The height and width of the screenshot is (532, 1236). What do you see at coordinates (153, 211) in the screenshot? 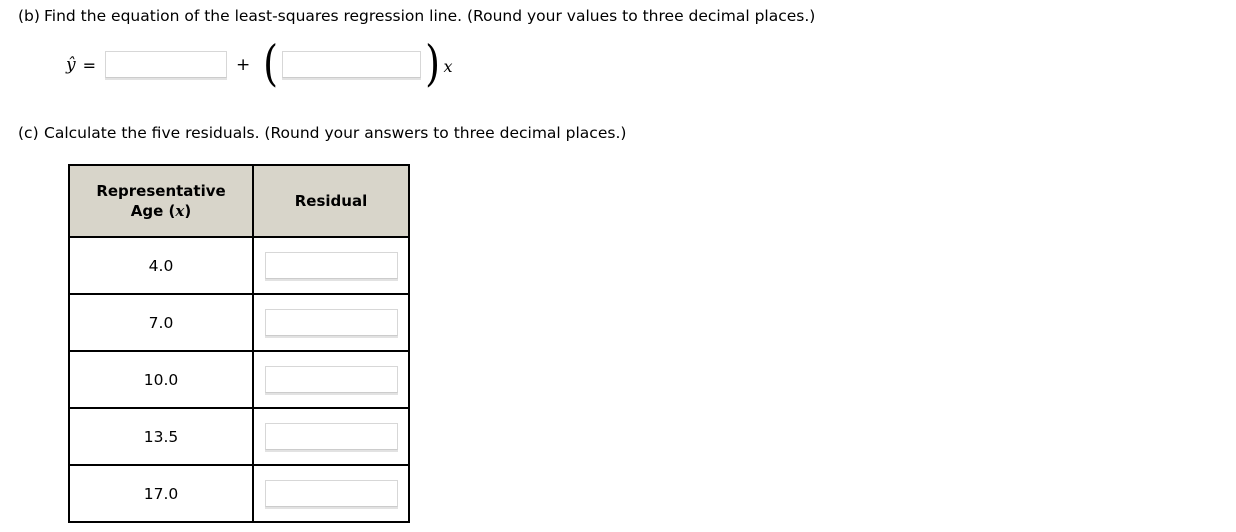
I see `header-age-line2-prefix: Age (` at bounding box center [153, 211].